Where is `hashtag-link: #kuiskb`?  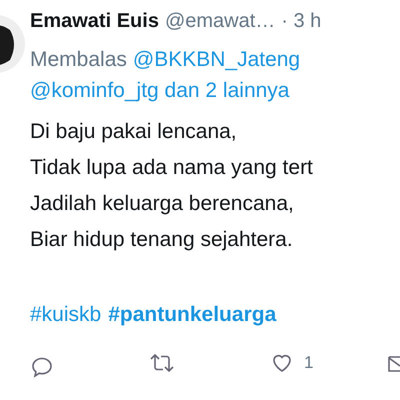 hashtag-link: #kuiskb is located at coordinates (66, 315).